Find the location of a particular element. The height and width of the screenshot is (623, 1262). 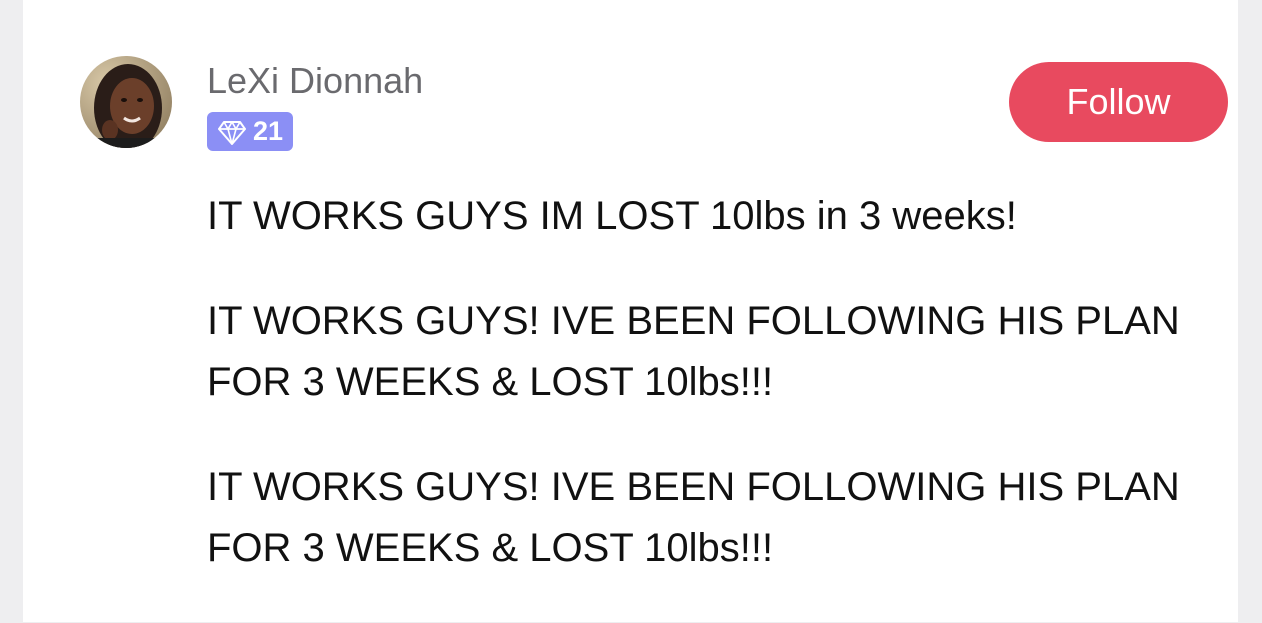

follow-button: Follow is located at coordinates (1118, 102).